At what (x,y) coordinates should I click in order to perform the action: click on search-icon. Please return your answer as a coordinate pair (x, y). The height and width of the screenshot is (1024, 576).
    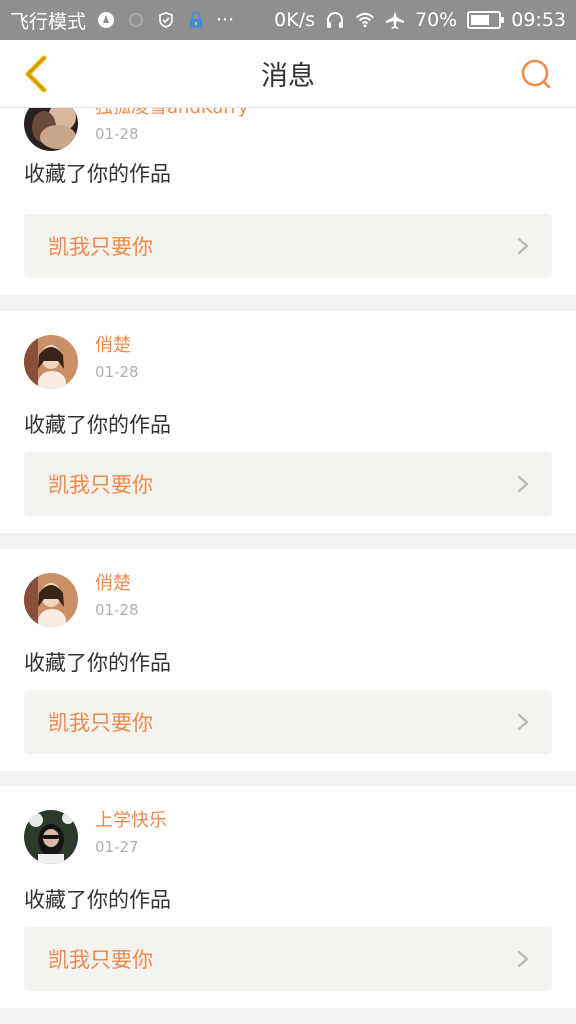
    Looking at the image, I should click on (536, 74).